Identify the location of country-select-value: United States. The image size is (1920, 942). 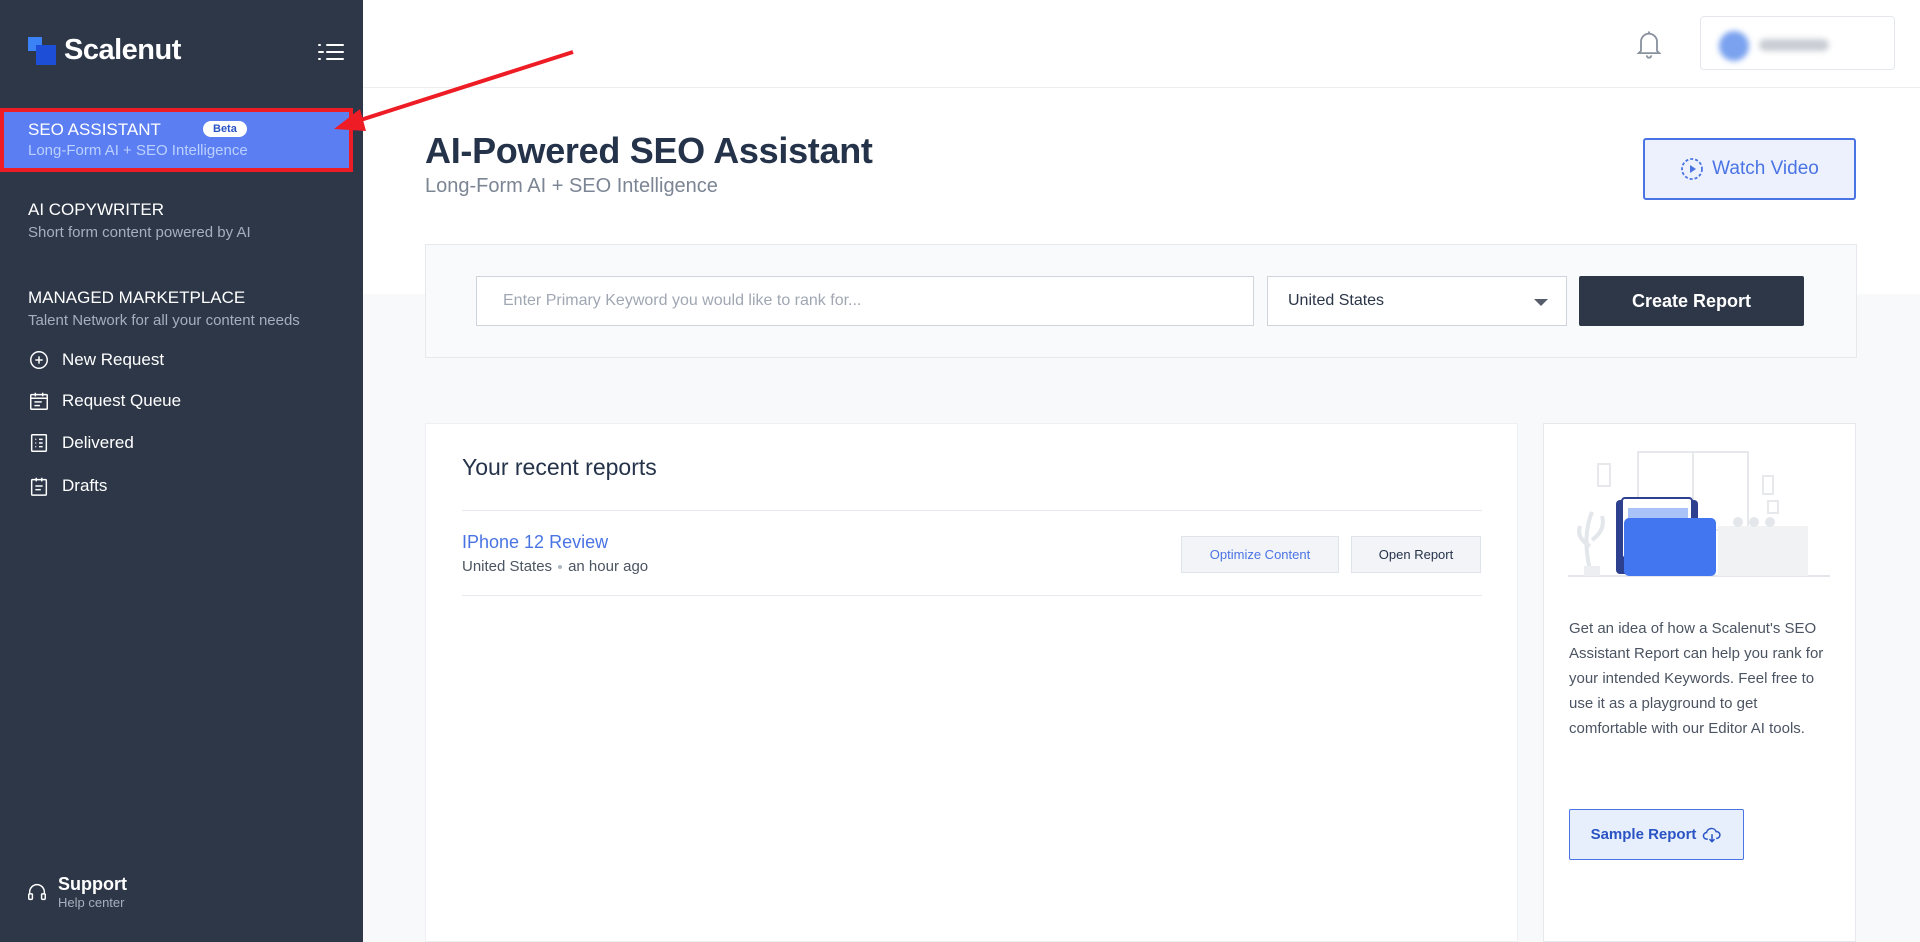
(1336, 300).